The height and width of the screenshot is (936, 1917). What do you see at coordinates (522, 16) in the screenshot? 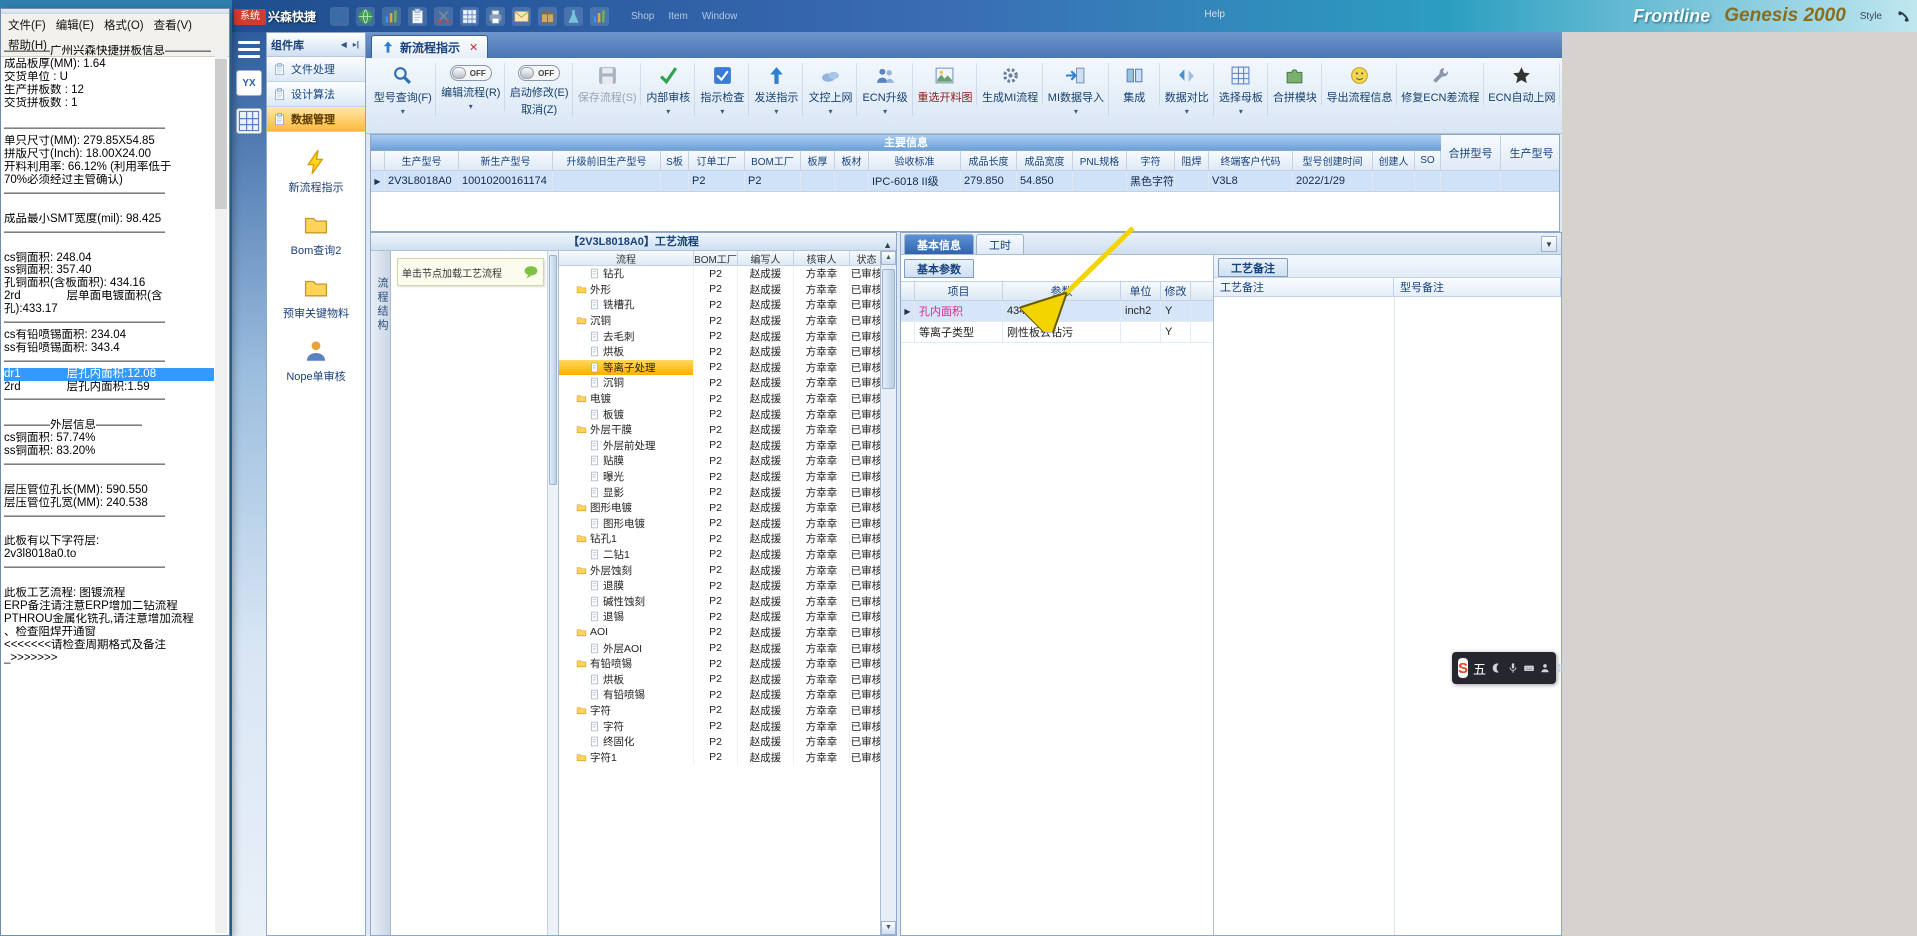
I see `mail-icon` at bounding box center [522, 16].